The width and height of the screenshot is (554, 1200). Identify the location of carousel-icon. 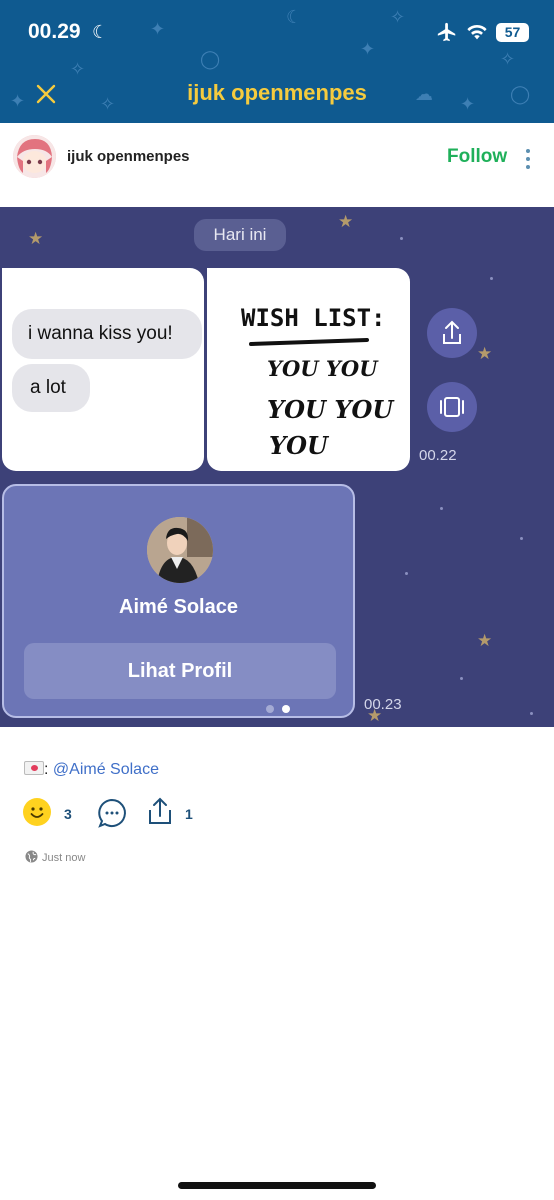
(452, 407).